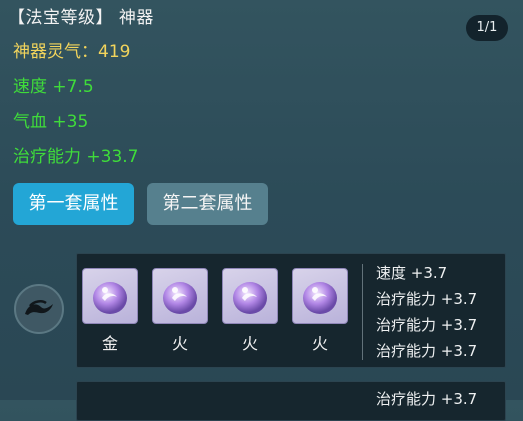 This screenshot has height=421, width=523. I want to click on gem-slot: 金, so click(110, 311).